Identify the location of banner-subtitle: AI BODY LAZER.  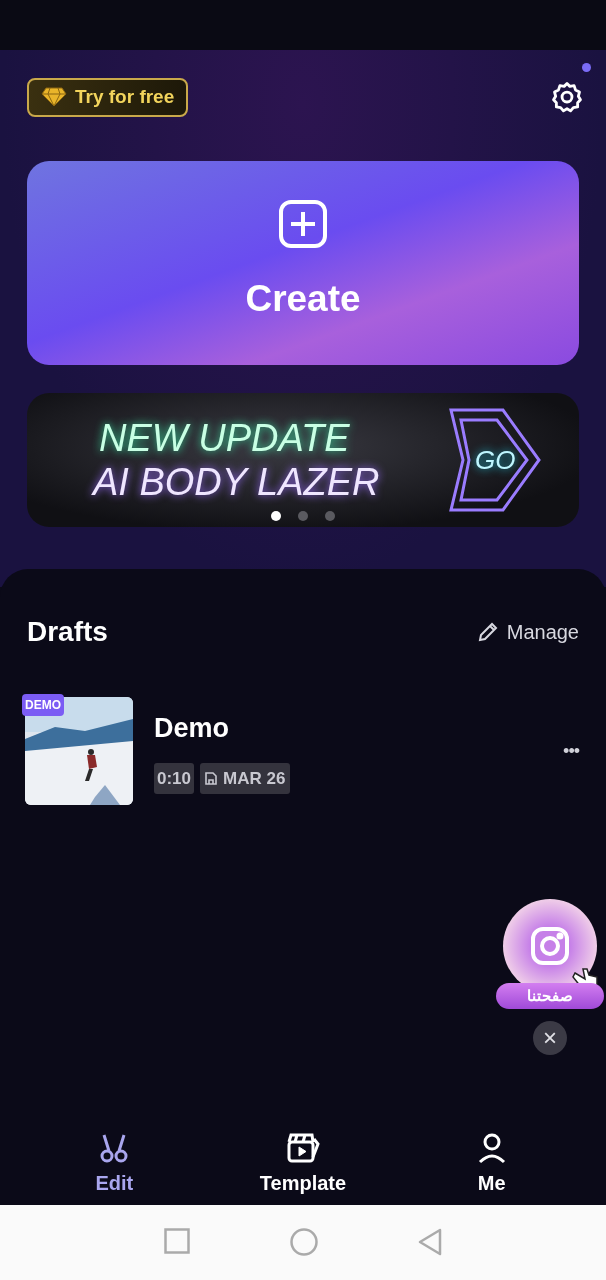
(236, 482).